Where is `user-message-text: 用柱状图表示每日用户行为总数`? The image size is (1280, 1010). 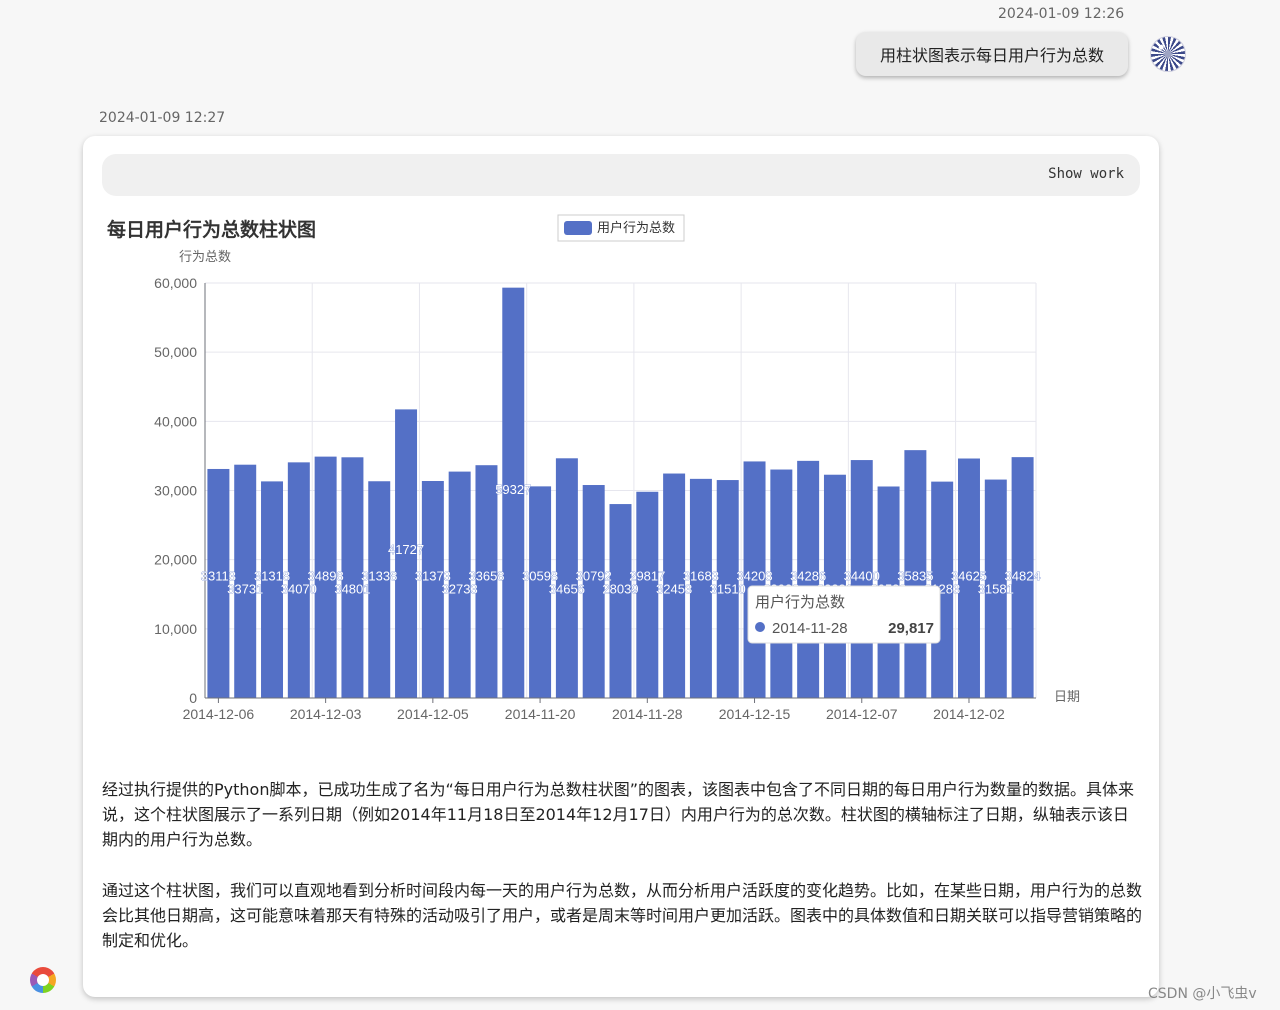
user-message-text: 用柱状图表示每日用户行为总数 is located at coordinates (991, 55).